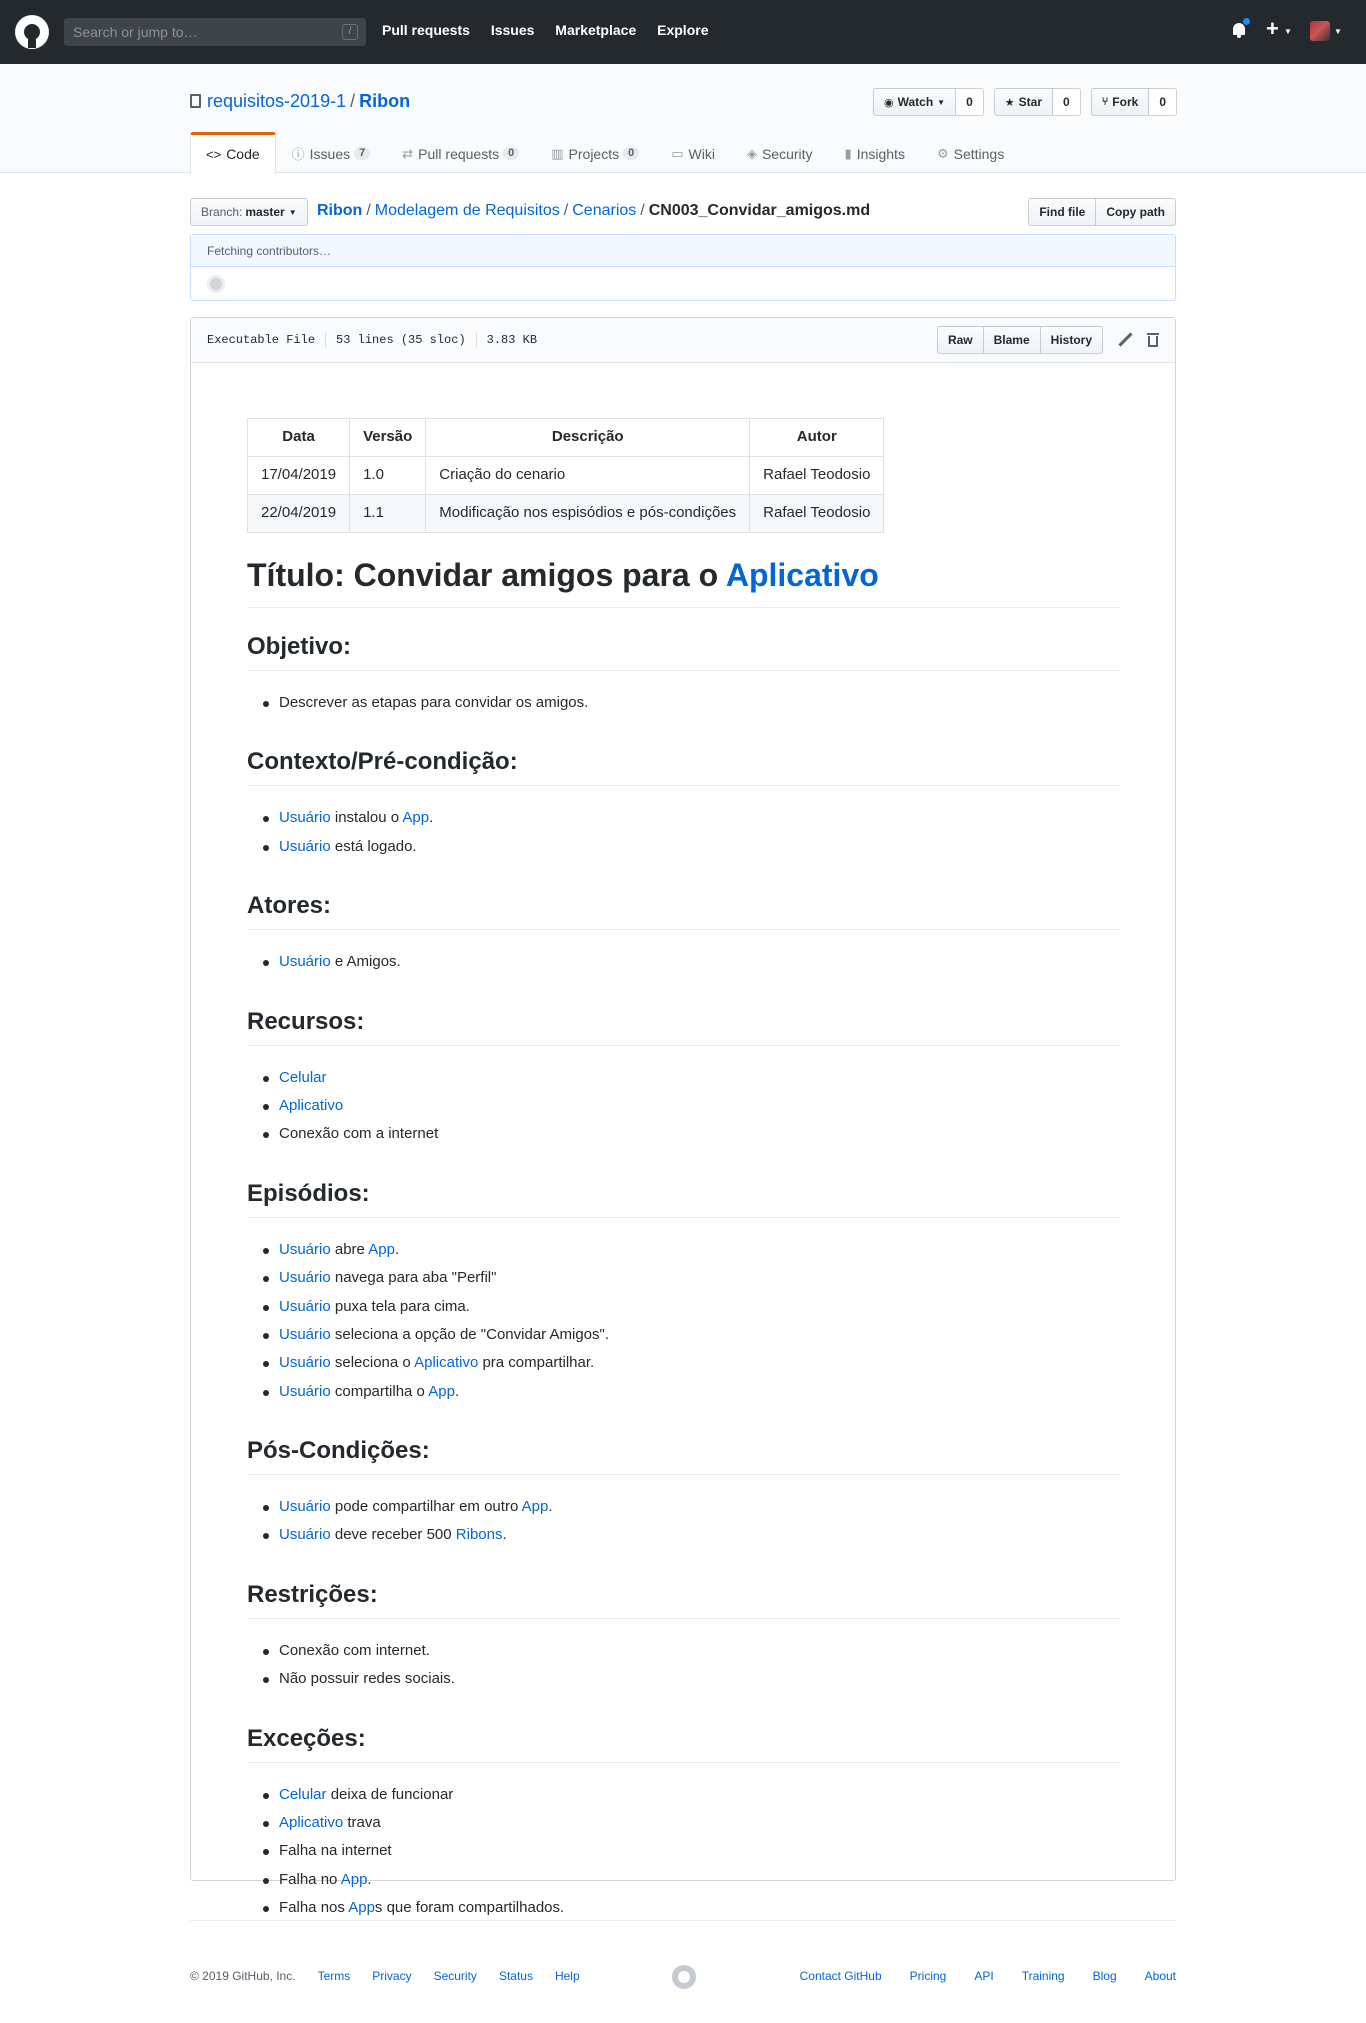 This screenshot has height=2023, width=1366. What do you see at coordinates (693, 152) in the screenshot?
I see `tab-wiki: ▭ Wiki` at bounding box center [693, 152].